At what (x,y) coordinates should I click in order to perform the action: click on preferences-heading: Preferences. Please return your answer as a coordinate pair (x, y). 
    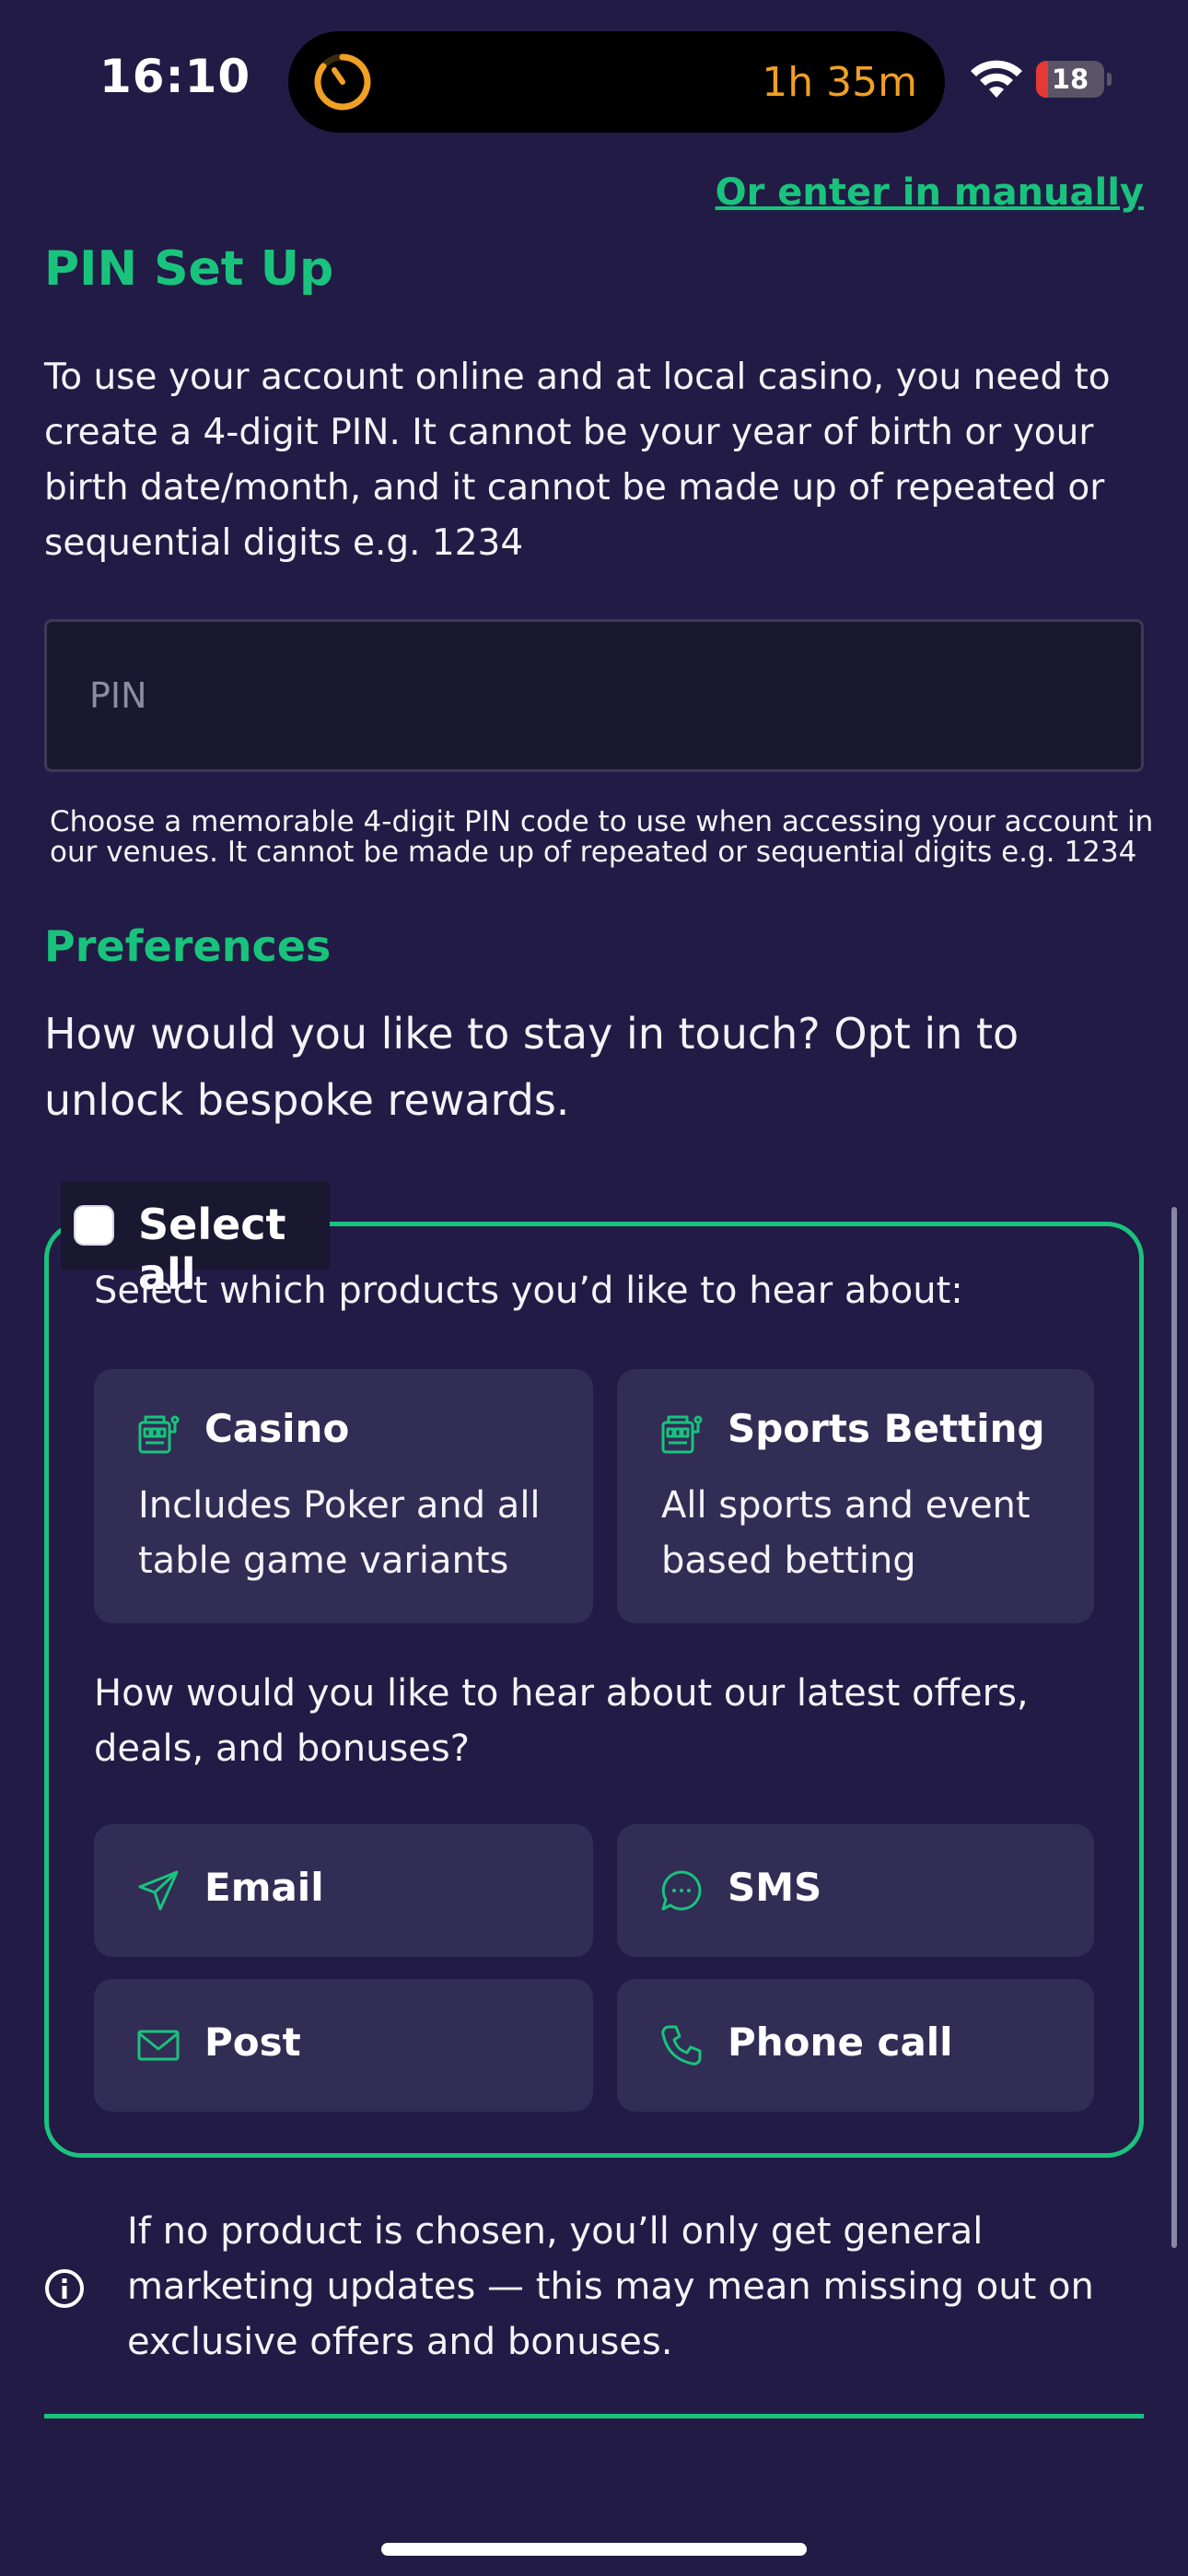
    Looking at the image, I should click on (188, 946).